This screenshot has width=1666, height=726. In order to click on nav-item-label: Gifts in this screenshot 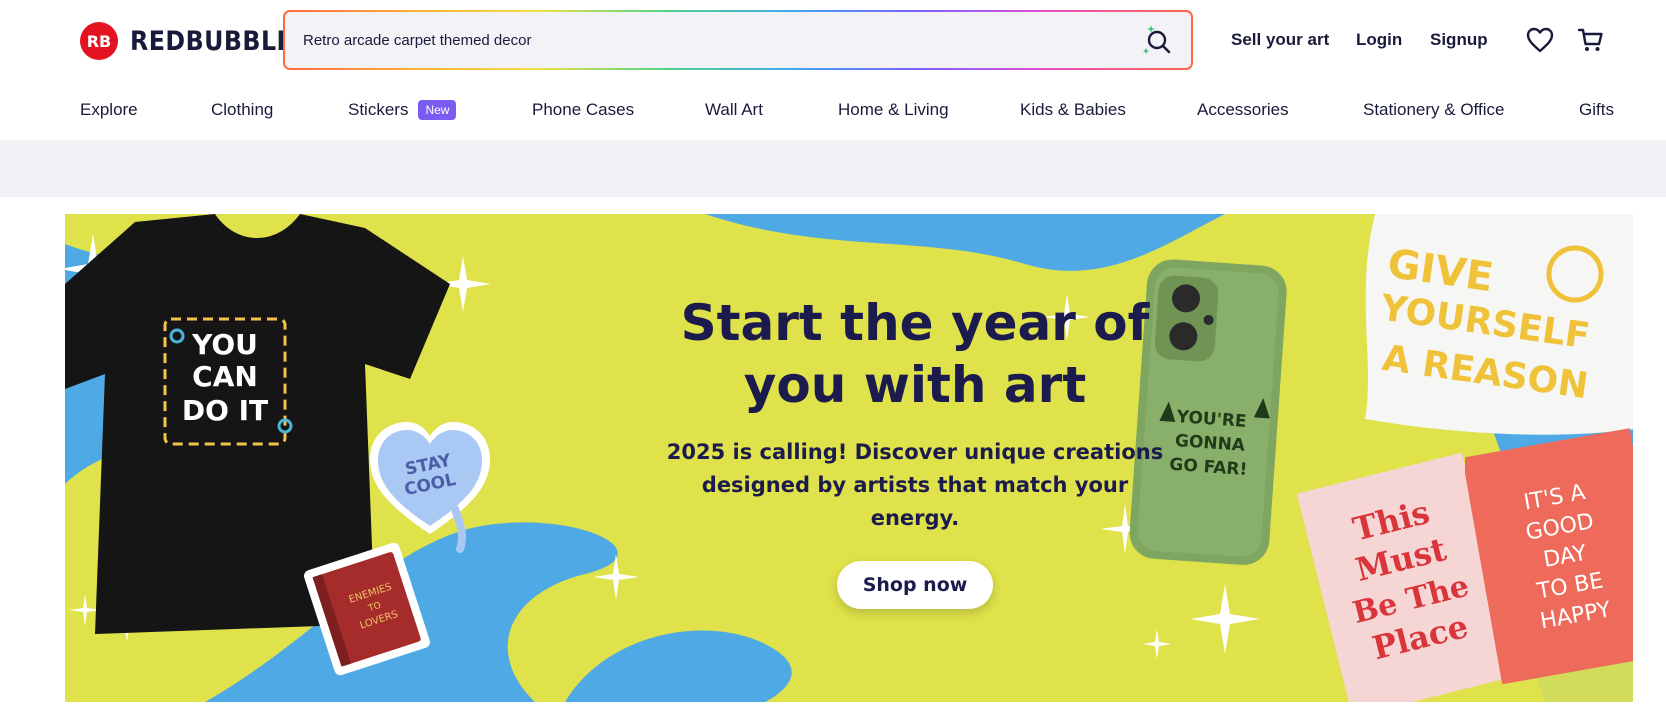, I will do `click(1596, 109)`.